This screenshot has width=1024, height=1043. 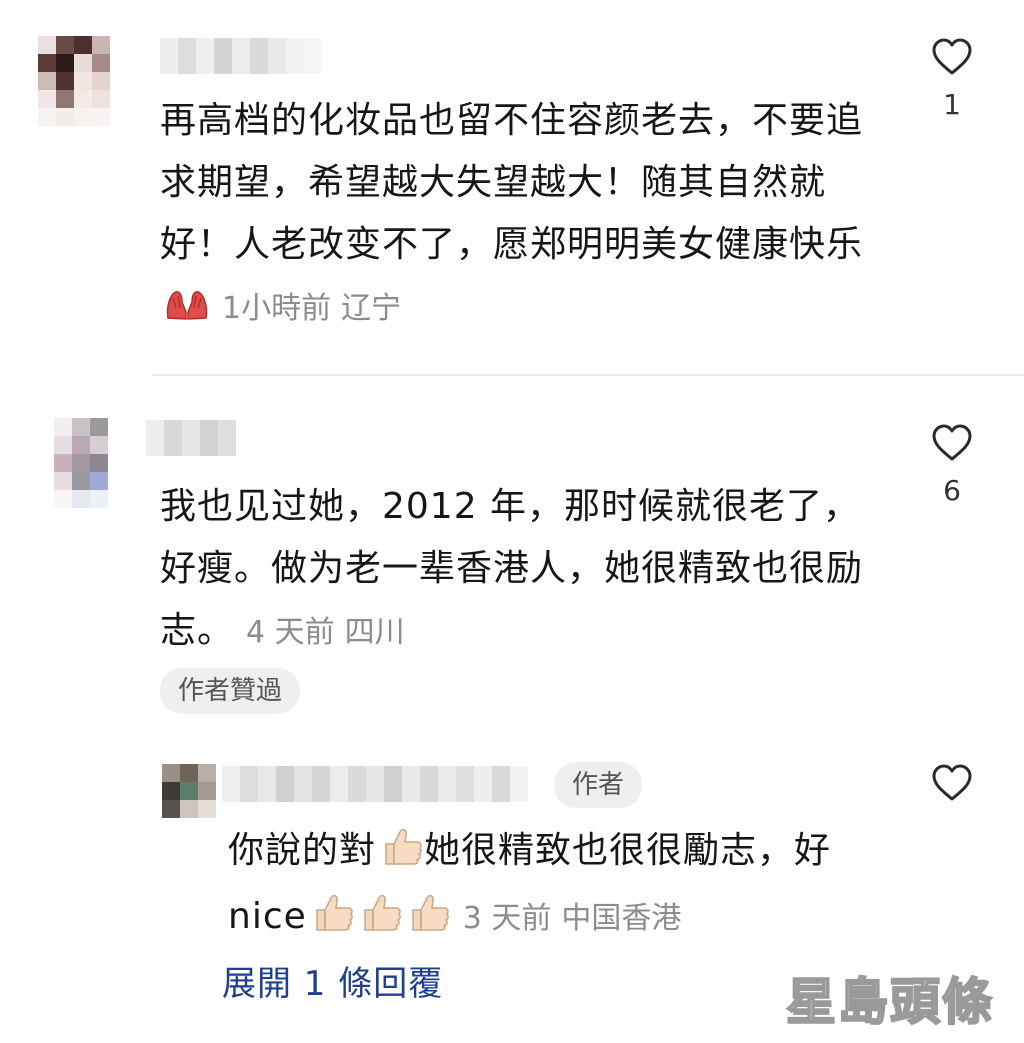 What do you see at coordinates (952, 490) in the screenshot?
I see `like-count: 6` at bounding box center [952, 490].